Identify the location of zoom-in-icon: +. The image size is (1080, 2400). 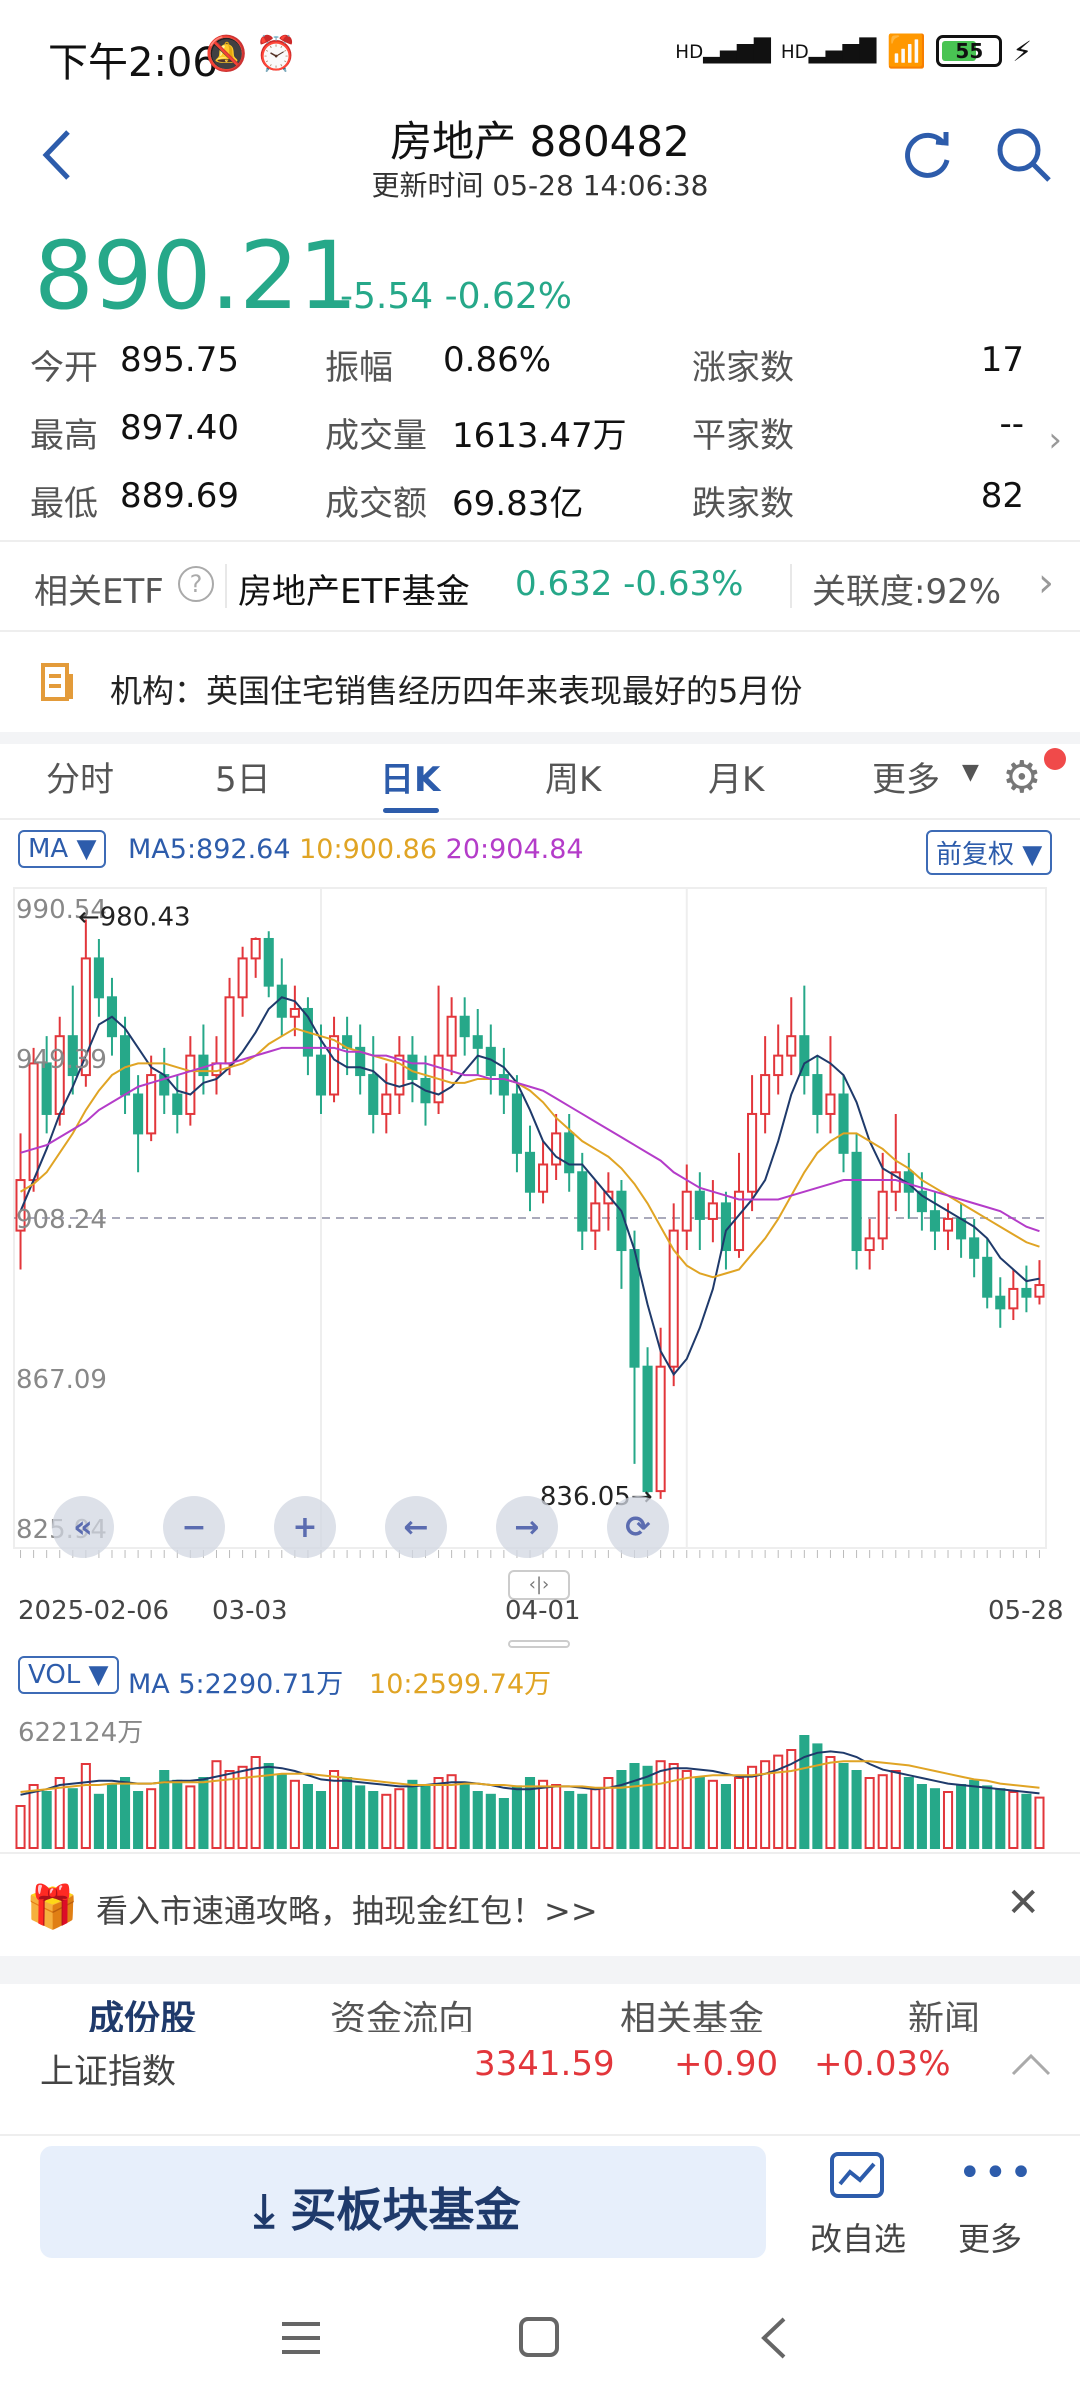
(305, 1527).